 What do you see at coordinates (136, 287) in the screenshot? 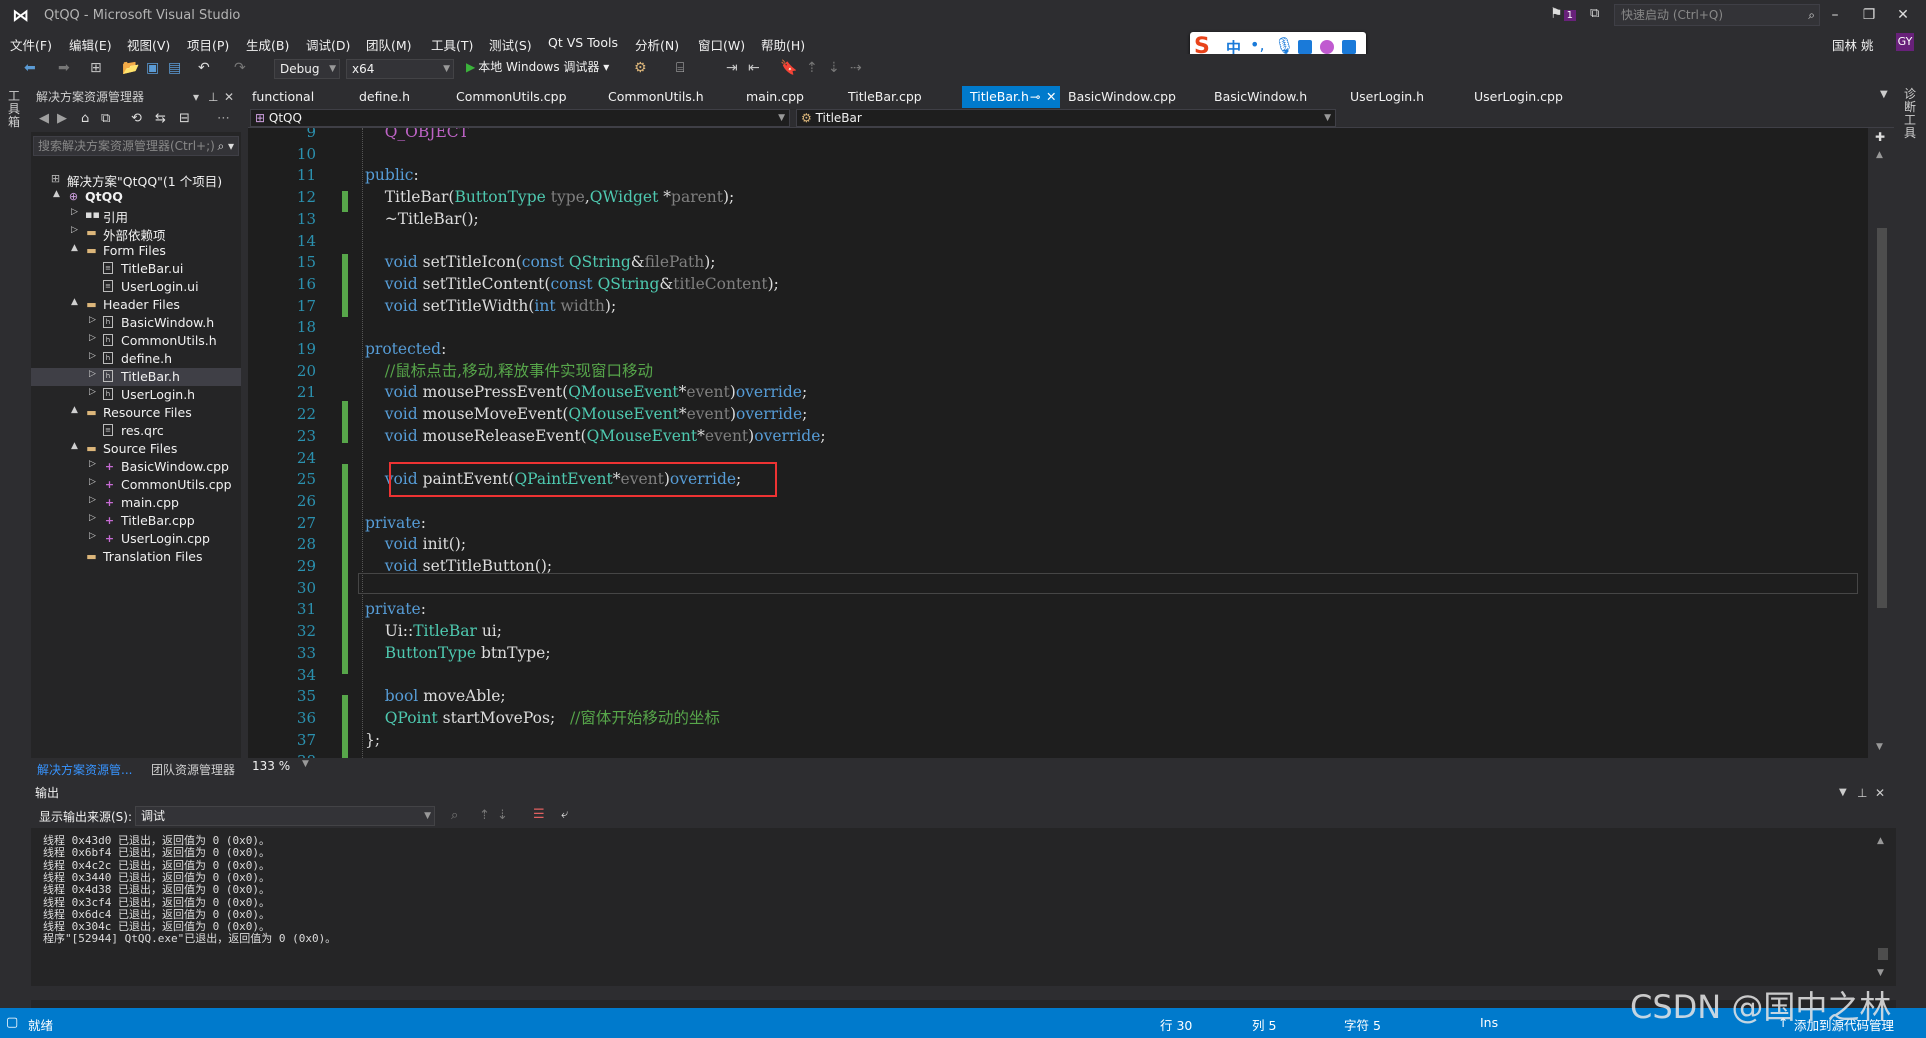
I see `tree-item: ≡ UserLogin.ui` at bounding box center [136, 287].